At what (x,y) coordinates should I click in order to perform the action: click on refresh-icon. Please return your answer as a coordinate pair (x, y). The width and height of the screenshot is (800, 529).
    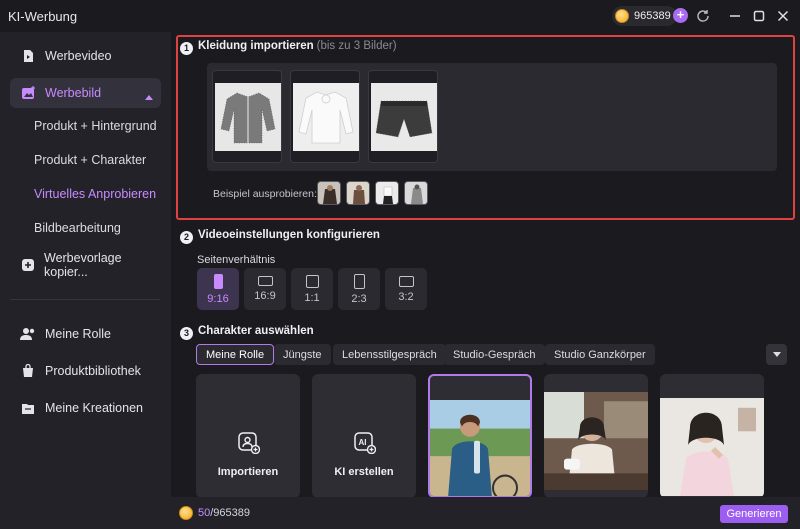
    Looking at the image, I should click on (703, 16).